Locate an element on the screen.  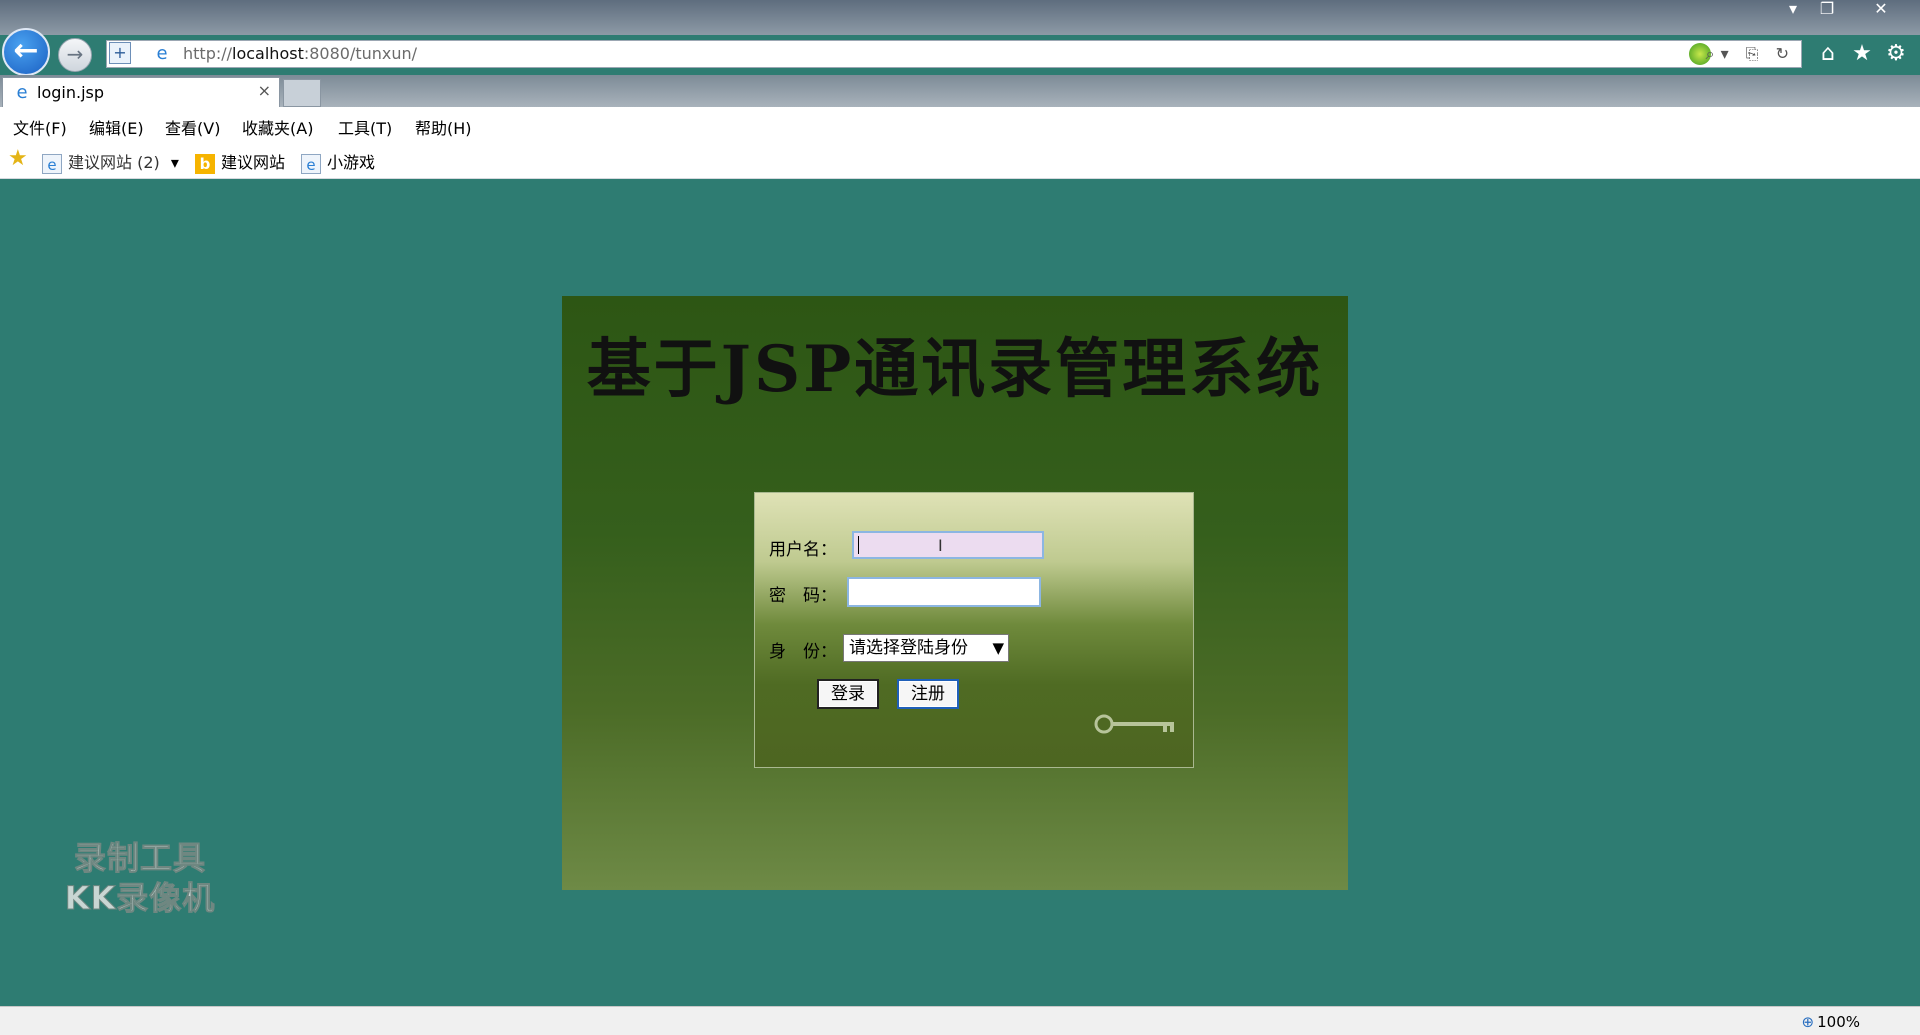
key-icon is located at coordinates (1134, 724).